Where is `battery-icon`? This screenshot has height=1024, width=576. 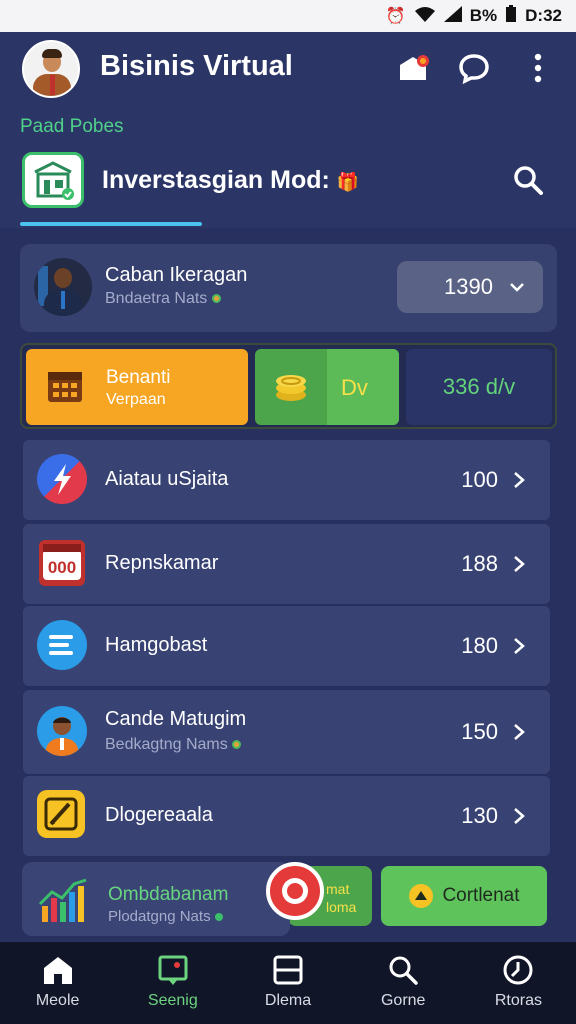 battery-icon is located at coordinates (511, 16).